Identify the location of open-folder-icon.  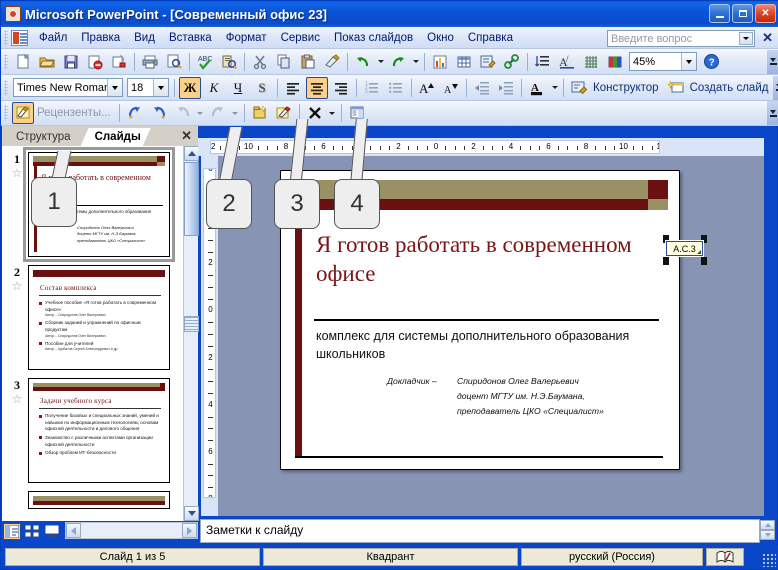
(47, 62).